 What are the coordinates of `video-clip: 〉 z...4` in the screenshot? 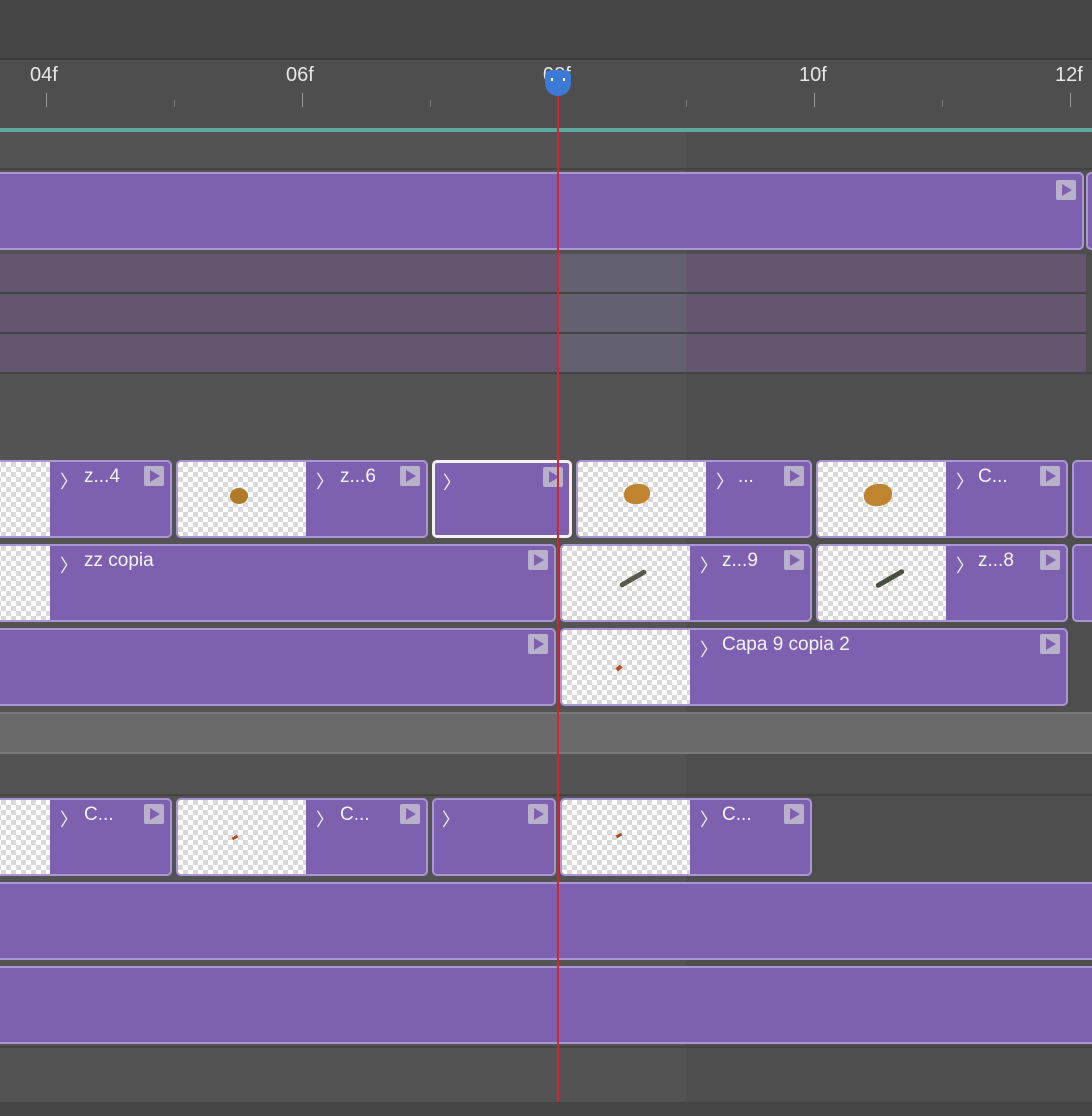 It's located at (86, 499).